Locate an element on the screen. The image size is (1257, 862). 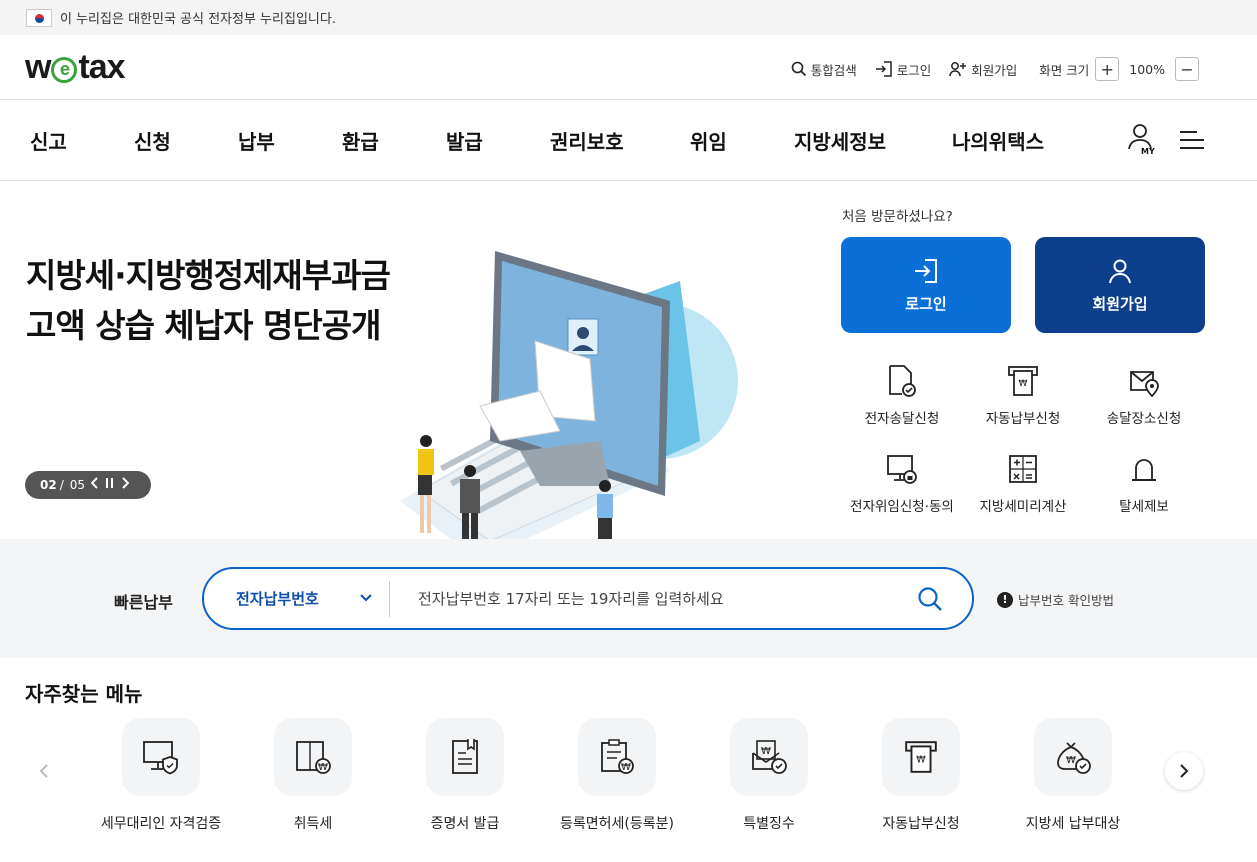
zoom-value: 100% is located at coordinates (1147, 69).